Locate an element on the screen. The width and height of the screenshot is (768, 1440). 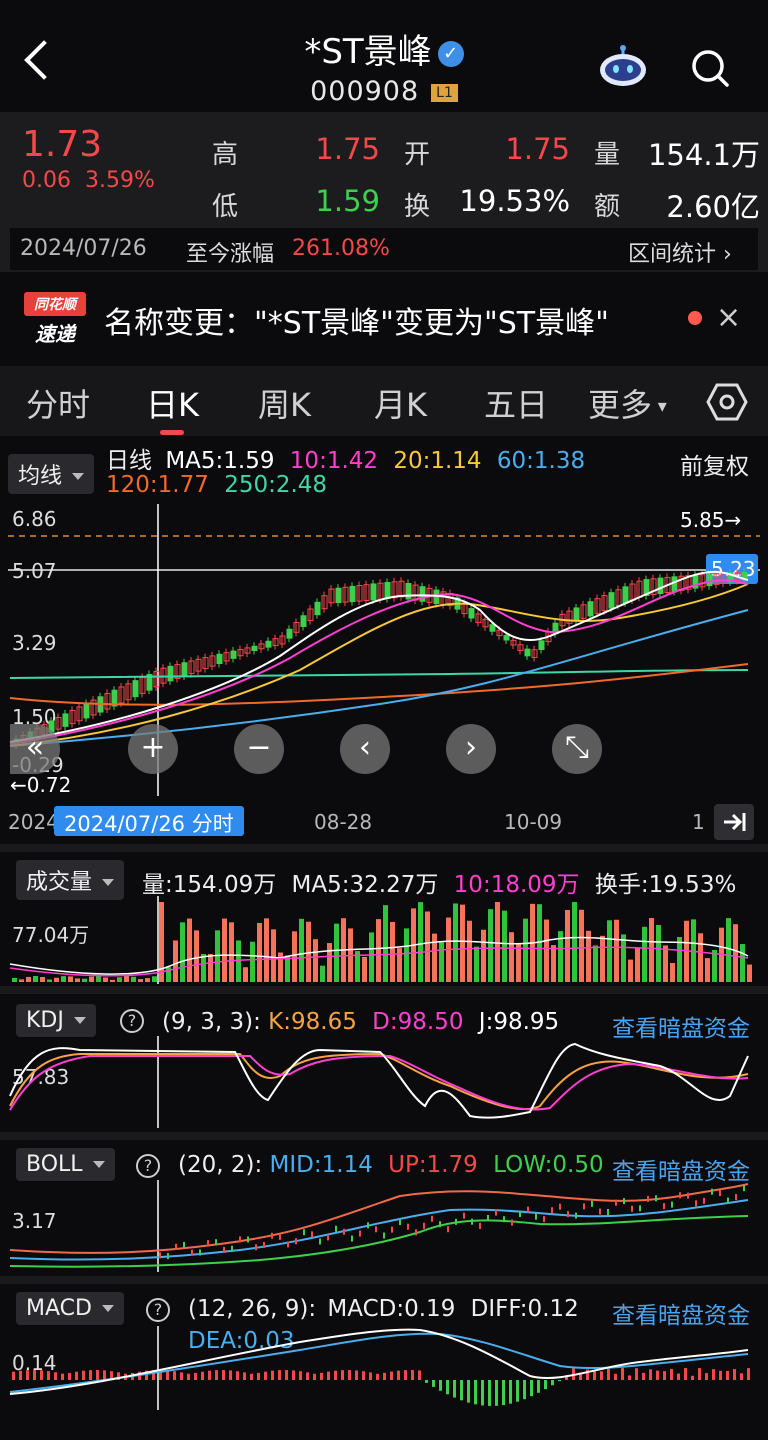
turnover-value: 19.53% is located at coordinates (514, 201).